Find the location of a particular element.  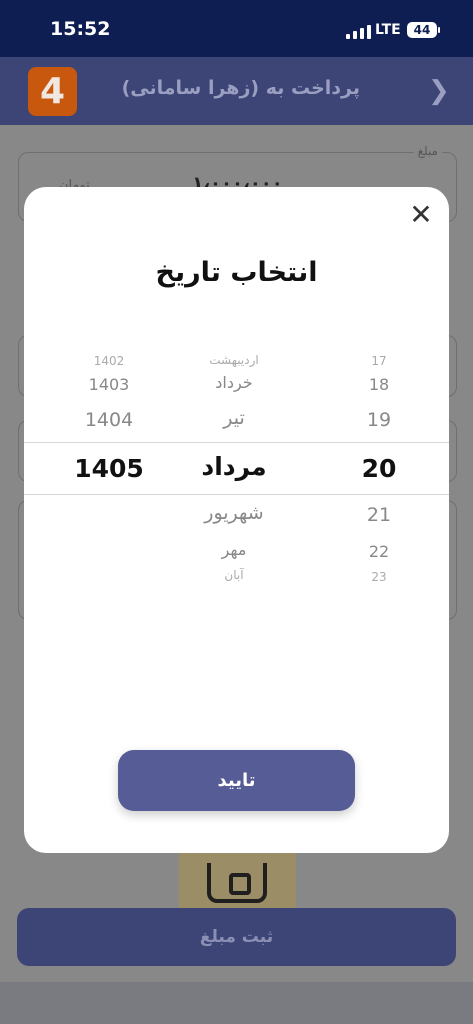

confirm-button: تایید is located at coordinates (236, 780).